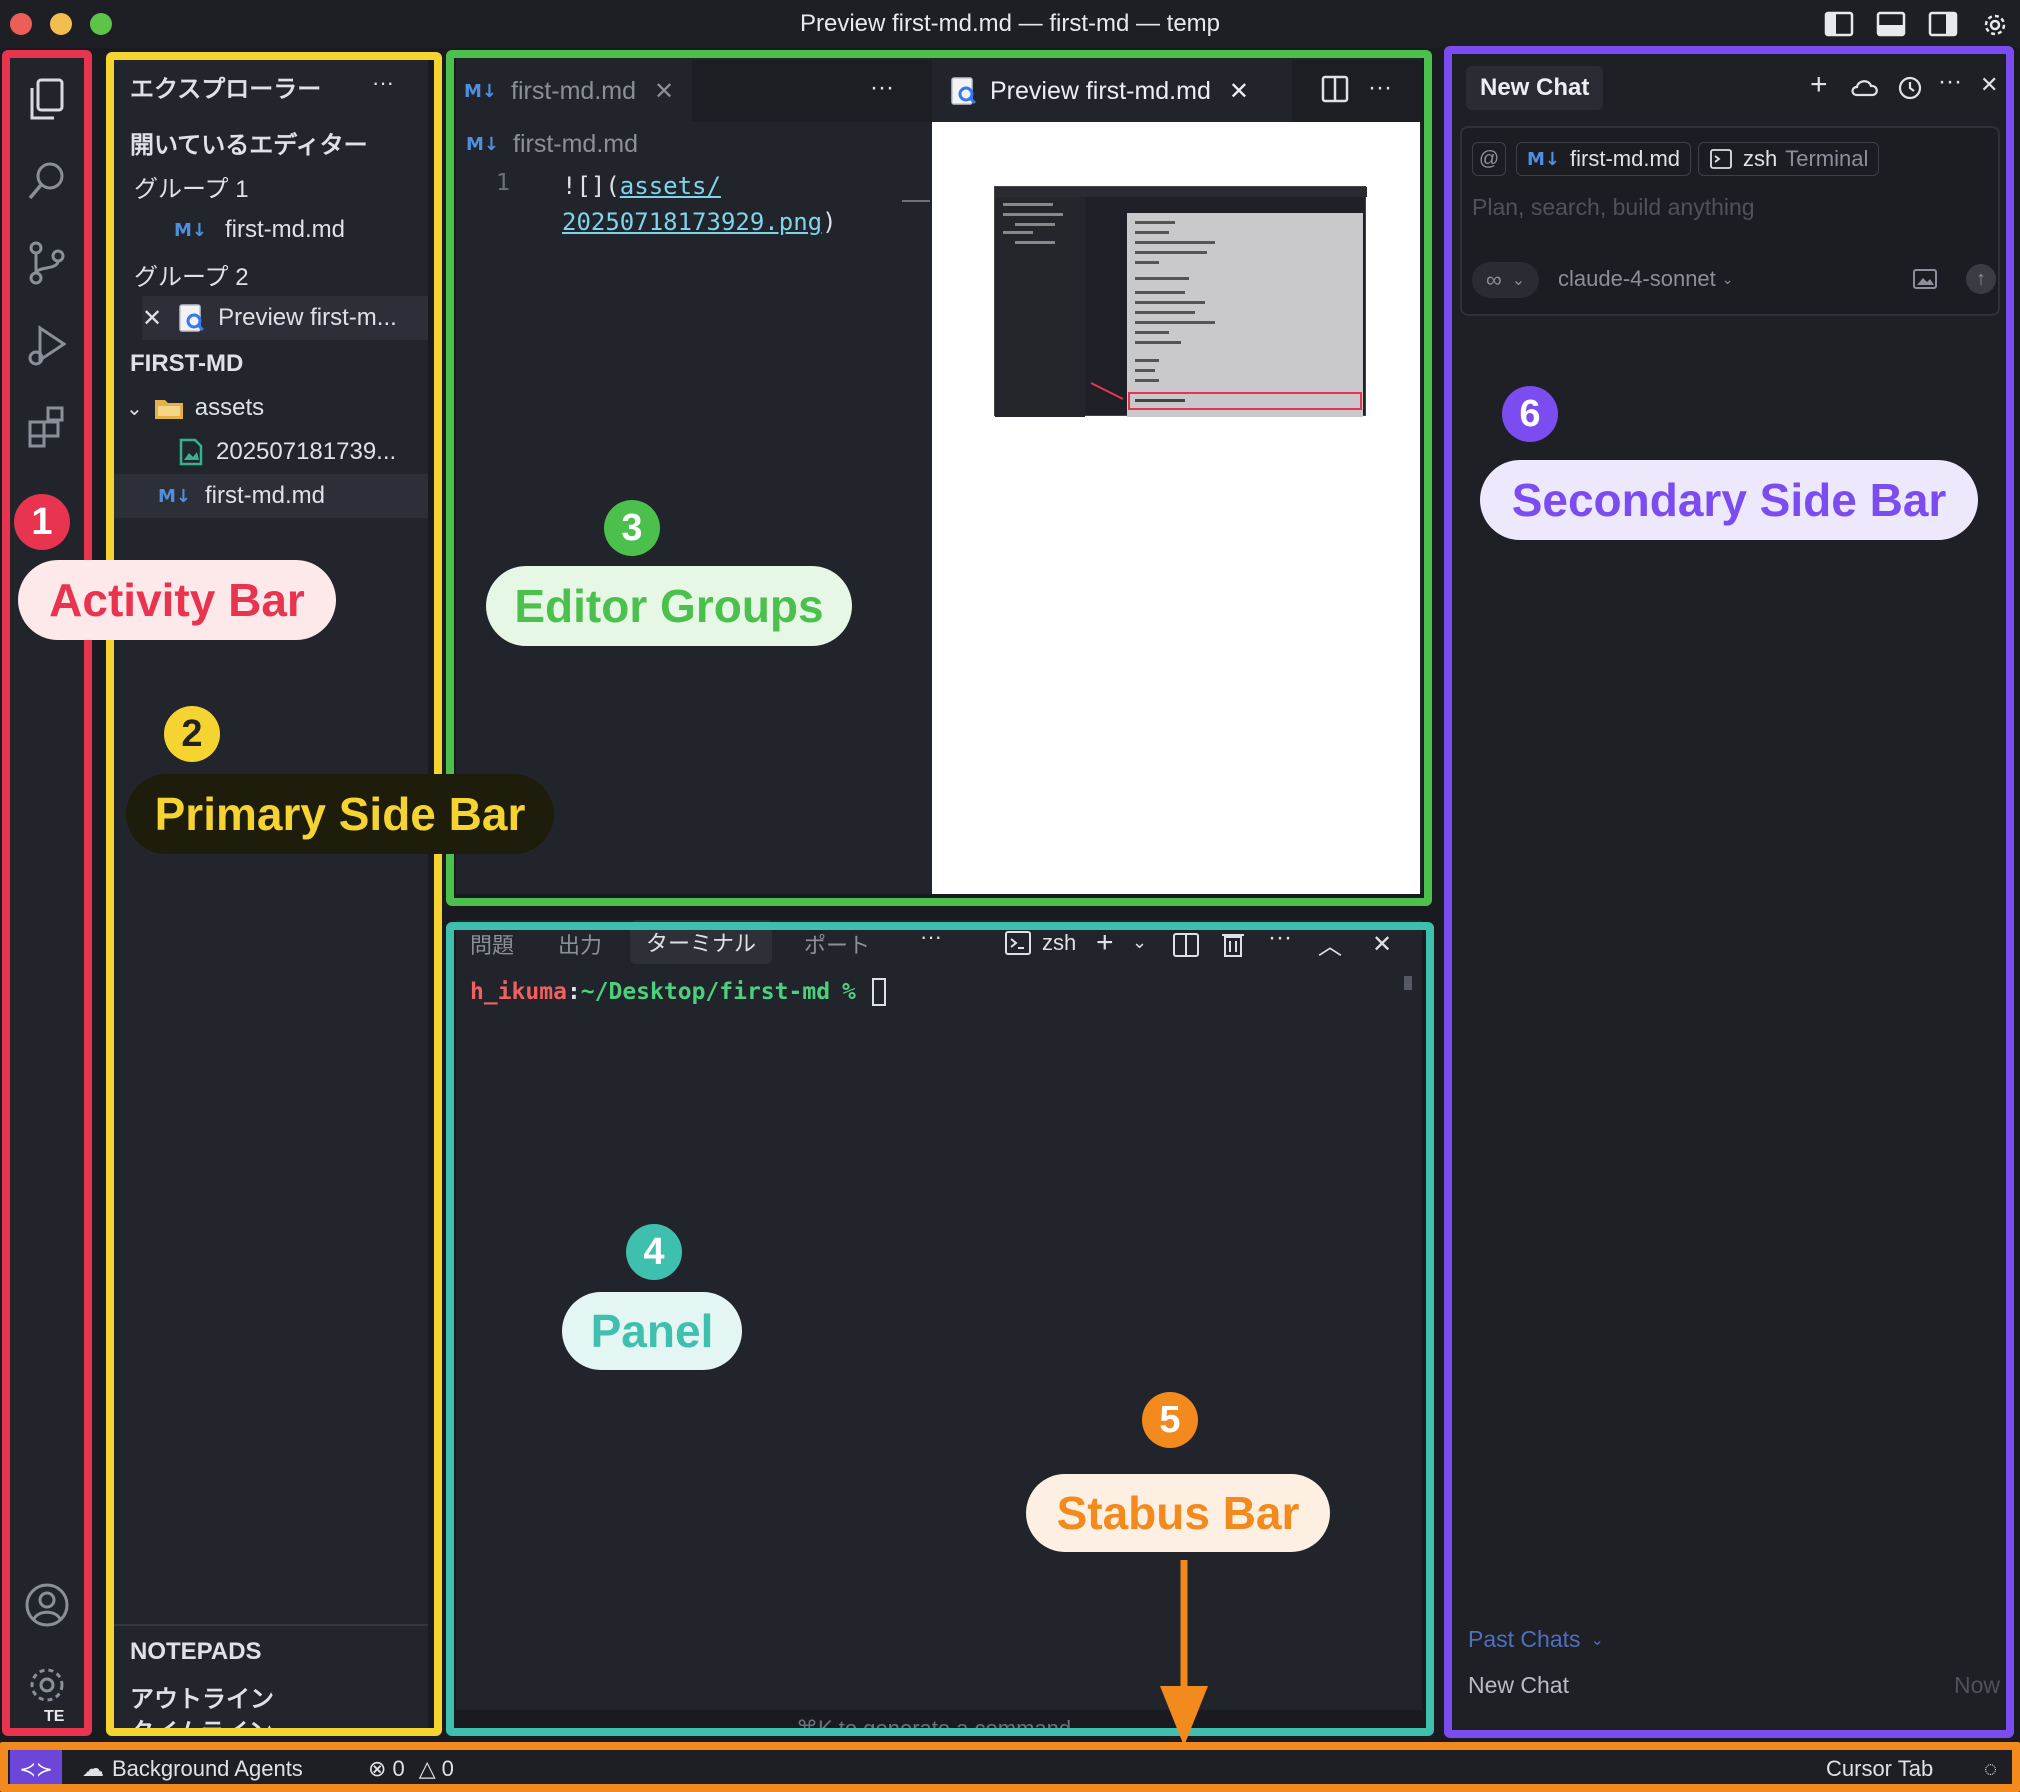  I want to click on split-terminal-icon, so click(1186, 945).